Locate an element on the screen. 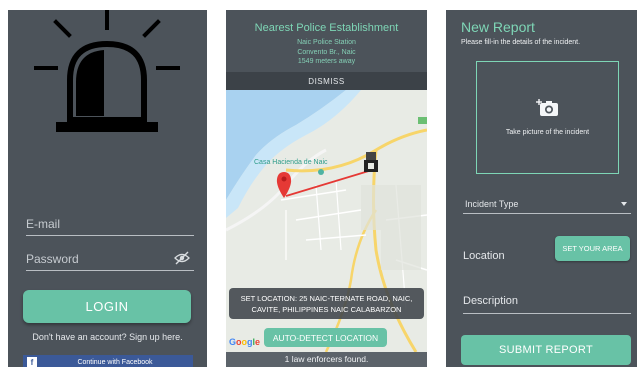  take-picture-area: Take picture of the incident is located at coordinates (547, 117).